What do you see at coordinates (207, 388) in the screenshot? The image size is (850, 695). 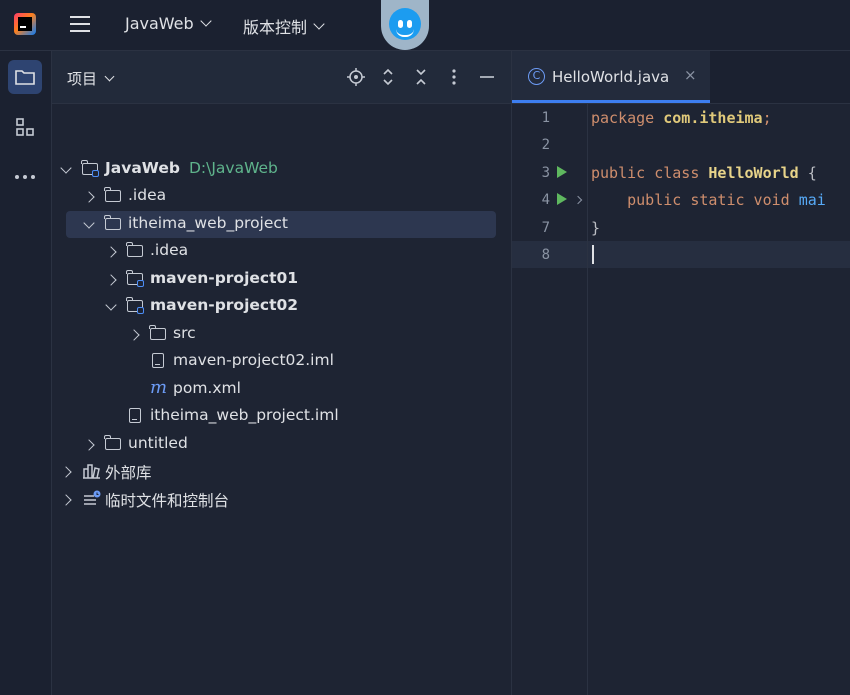 I see `tree-item-label: pom.xml` at bounding box center [207, 388].